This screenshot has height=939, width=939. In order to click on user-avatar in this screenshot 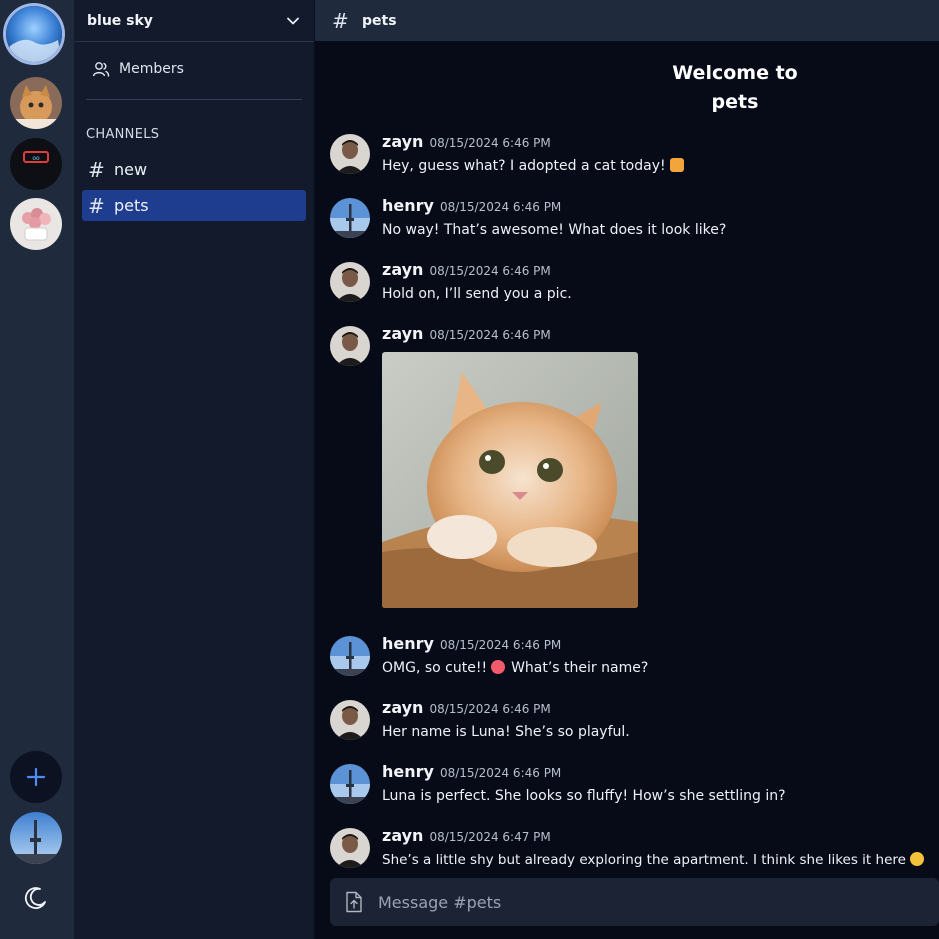, I will do `click(36, 838)`.